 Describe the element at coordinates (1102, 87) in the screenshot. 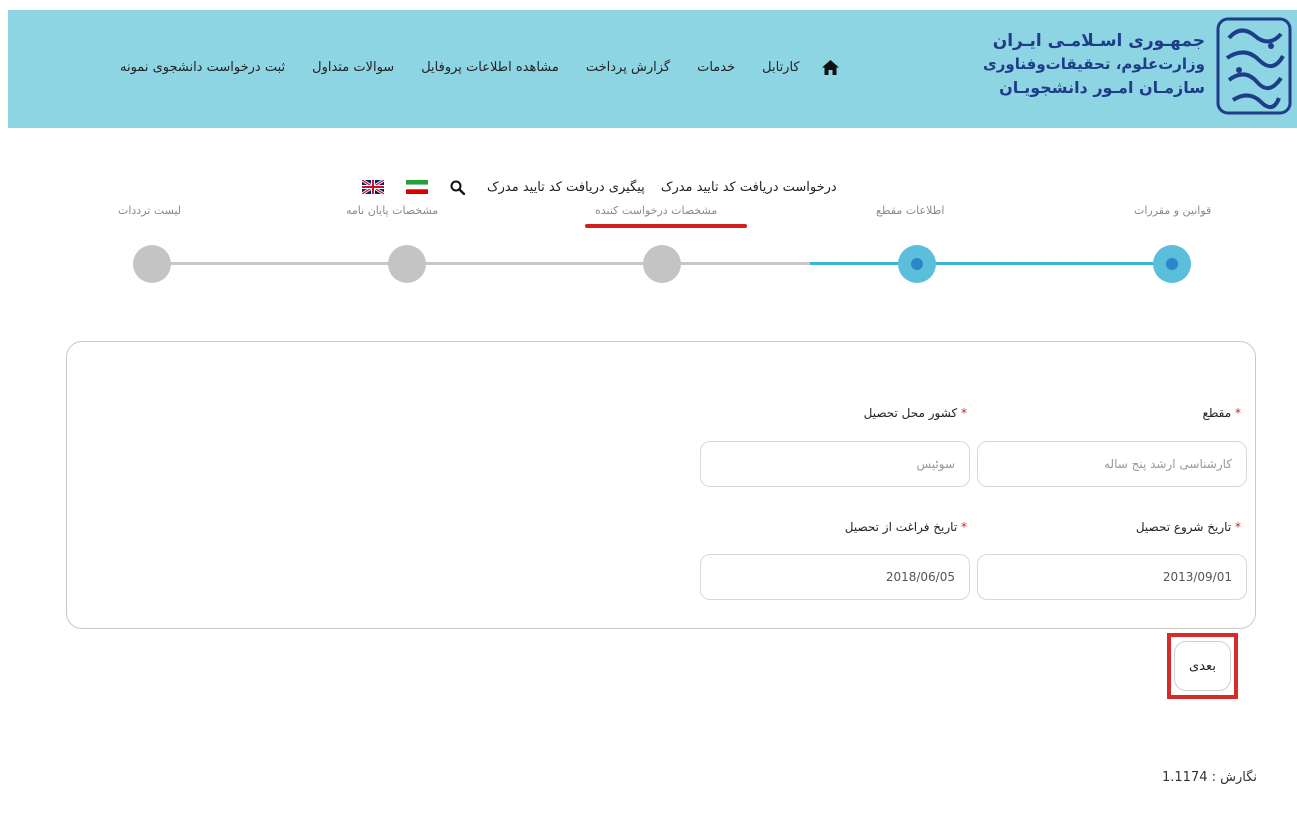

I see `logo-line-3: سازمـان امـور دانشجویـان` at that location.